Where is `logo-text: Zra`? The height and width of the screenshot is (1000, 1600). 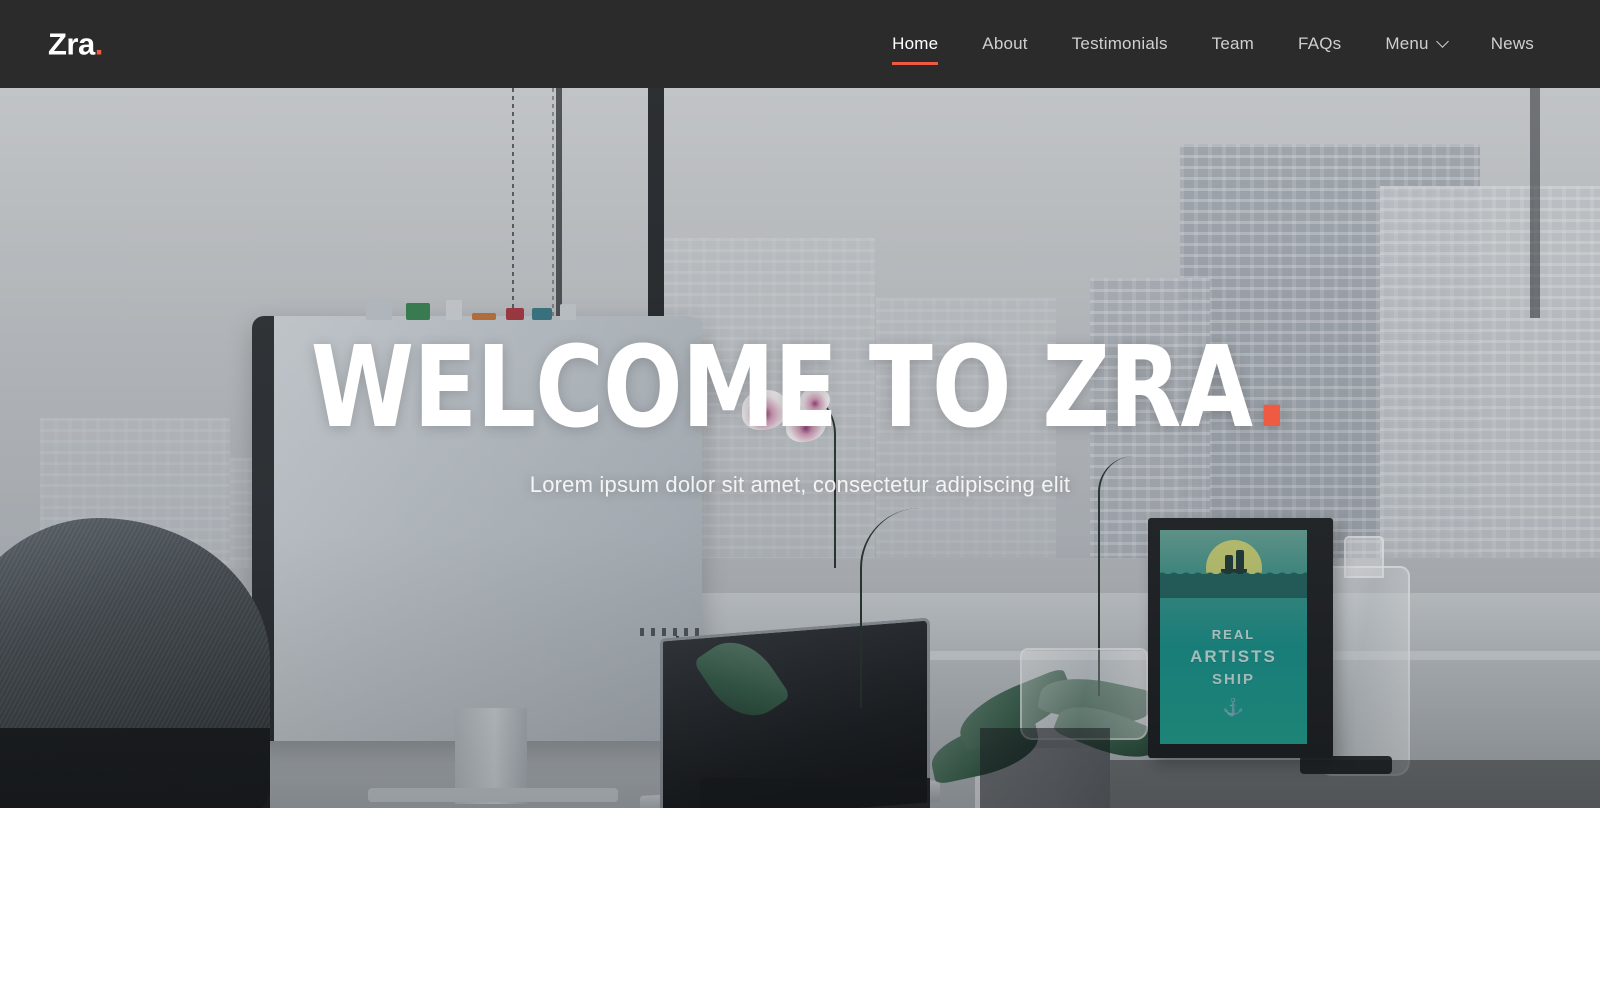
logo-text: Zra is located at coordinates (71, 44).